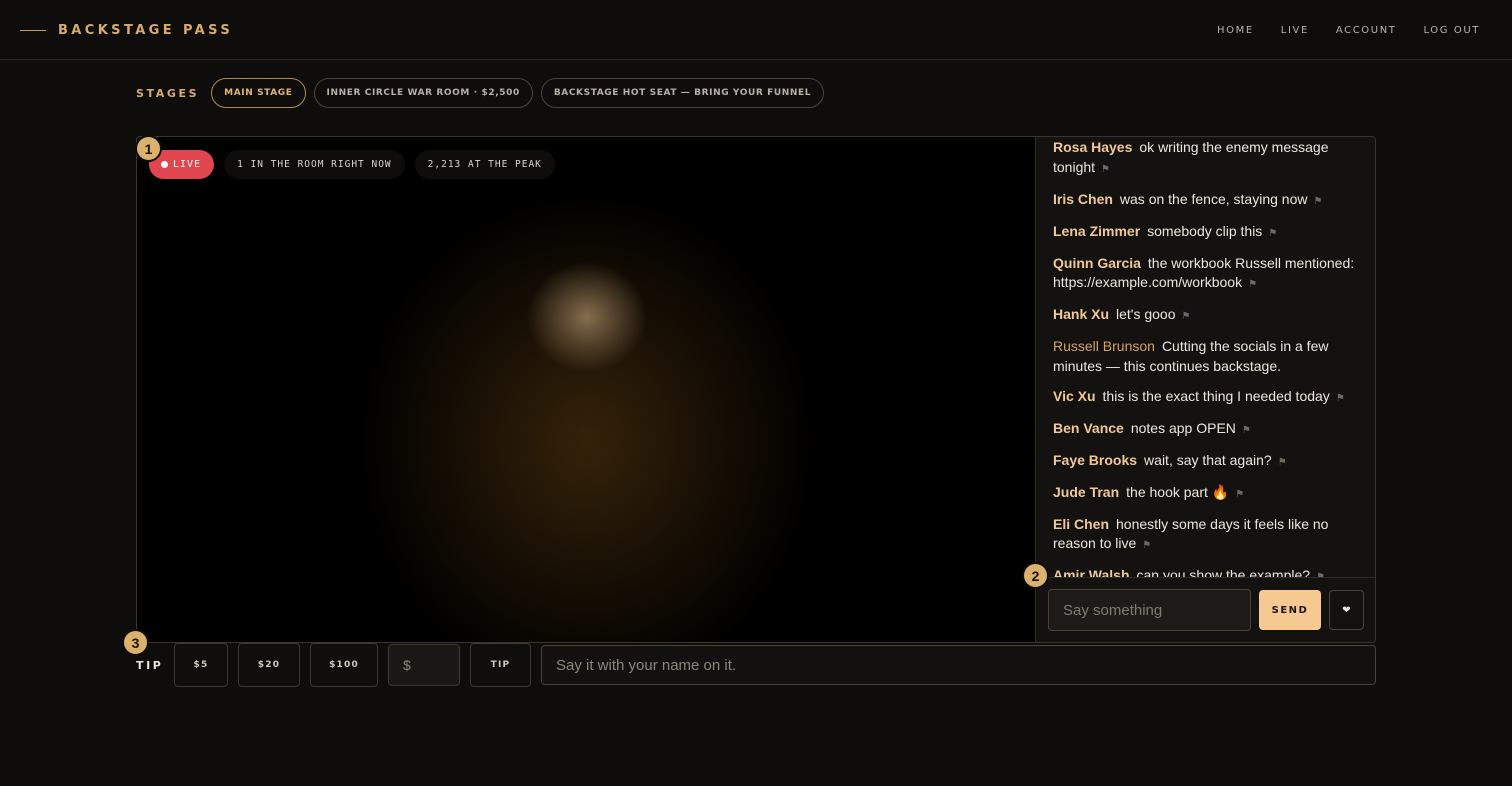  I want to click on chat-username: Vic Xu, so click(1074, 396).